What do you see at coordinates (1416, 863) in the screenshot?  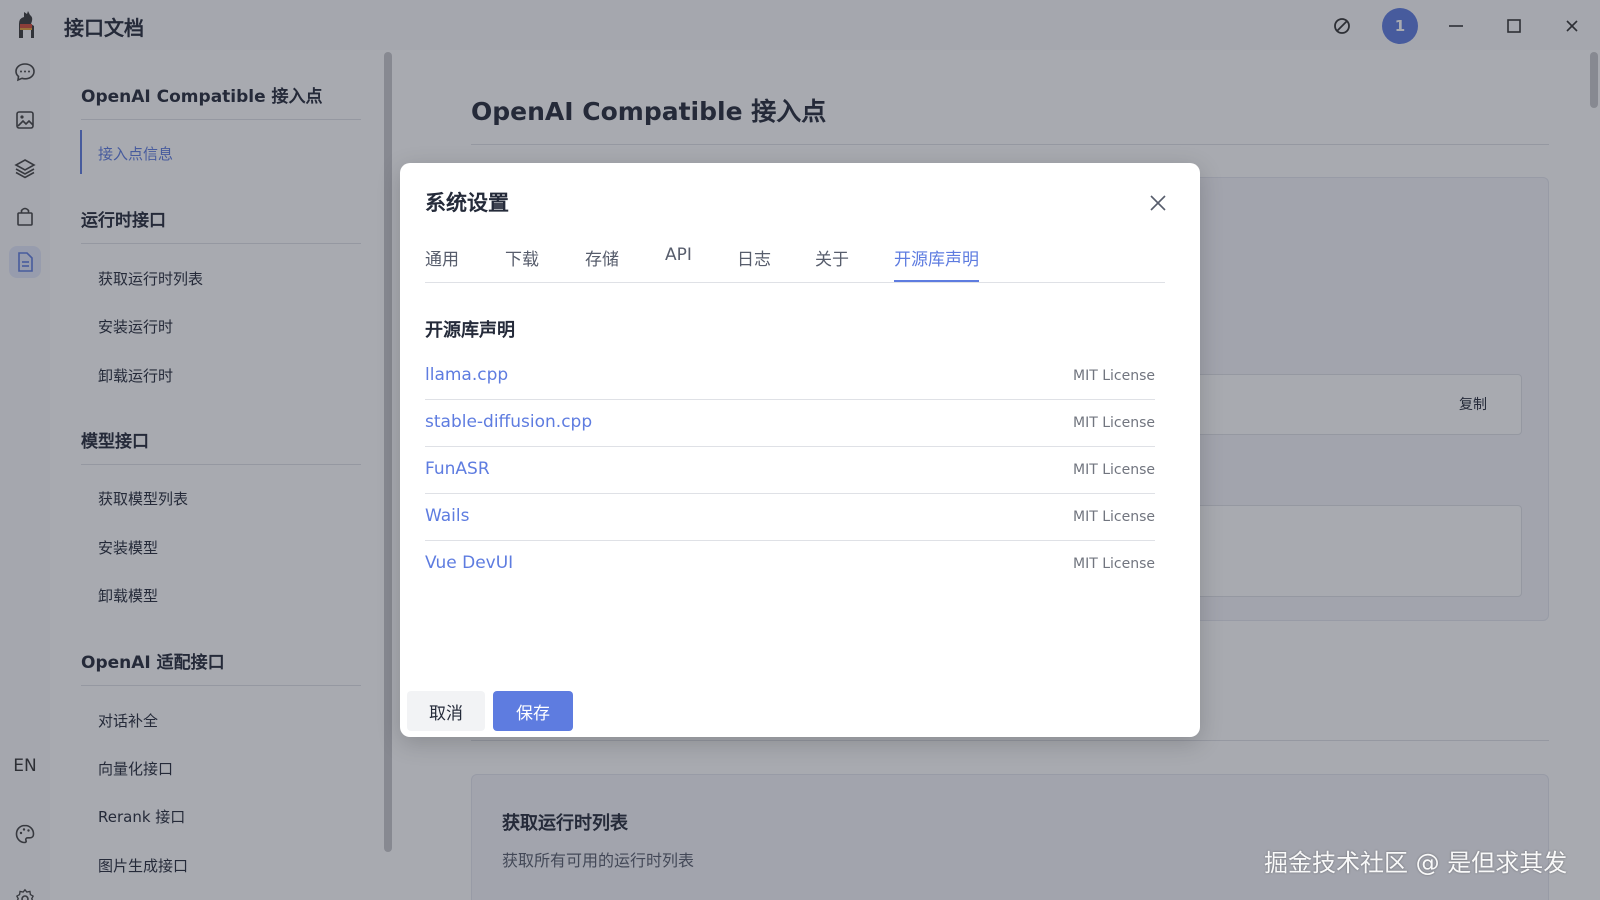 I see `watermark: 掘金技术社区 @ 是但求其发` at bounding box center [1416, 863].